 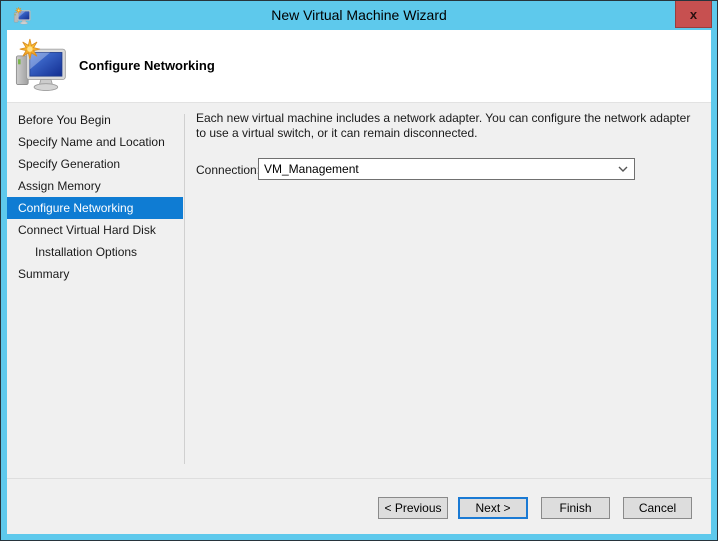 What do you see at coordinates (95, 230) in the screenshot?
I see `sidebar-item-connect-virtual-hard-disk: Connect Virtual Hard Disk` at bounding box center [95, 230].